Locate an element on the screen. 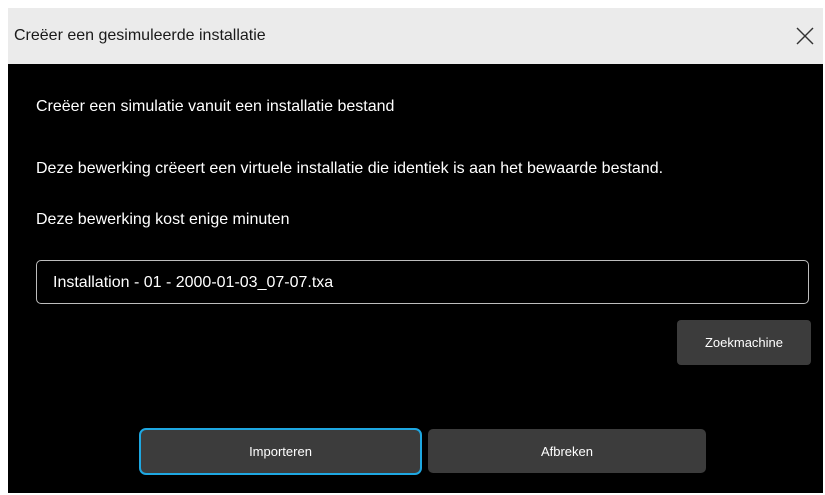 The height and width of the screenshot is (495, 825). close-button is located at coordinates (805, 36).